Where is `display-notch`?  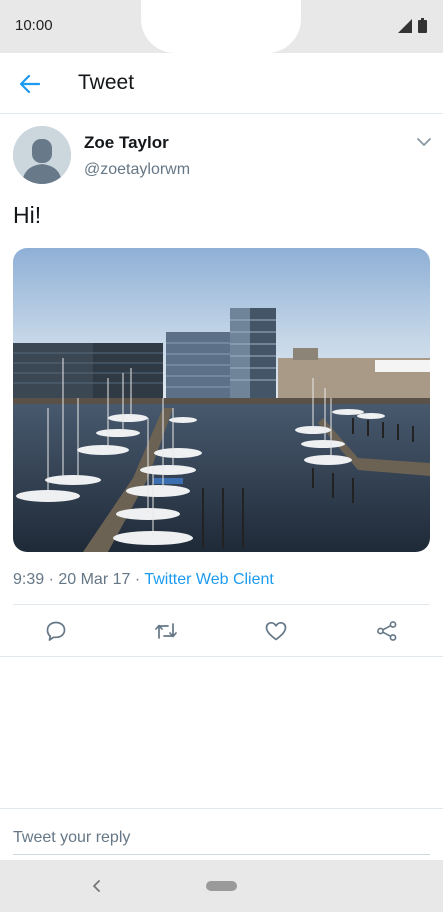
display-notch is located at coordinates (221, 26).